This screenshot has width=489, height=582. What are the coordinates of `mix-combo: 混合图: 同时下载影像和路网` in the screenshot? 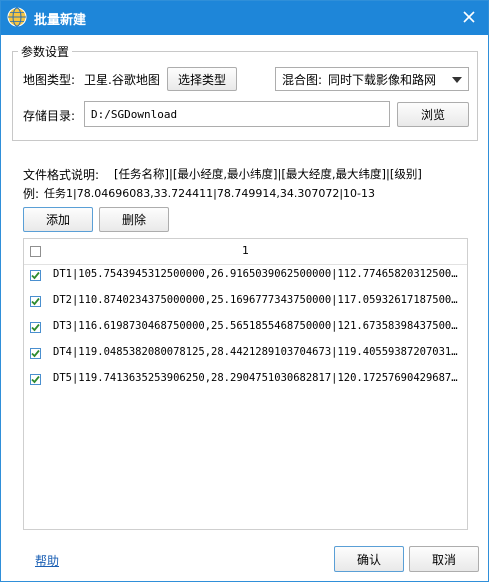 It's located at (372, 79).